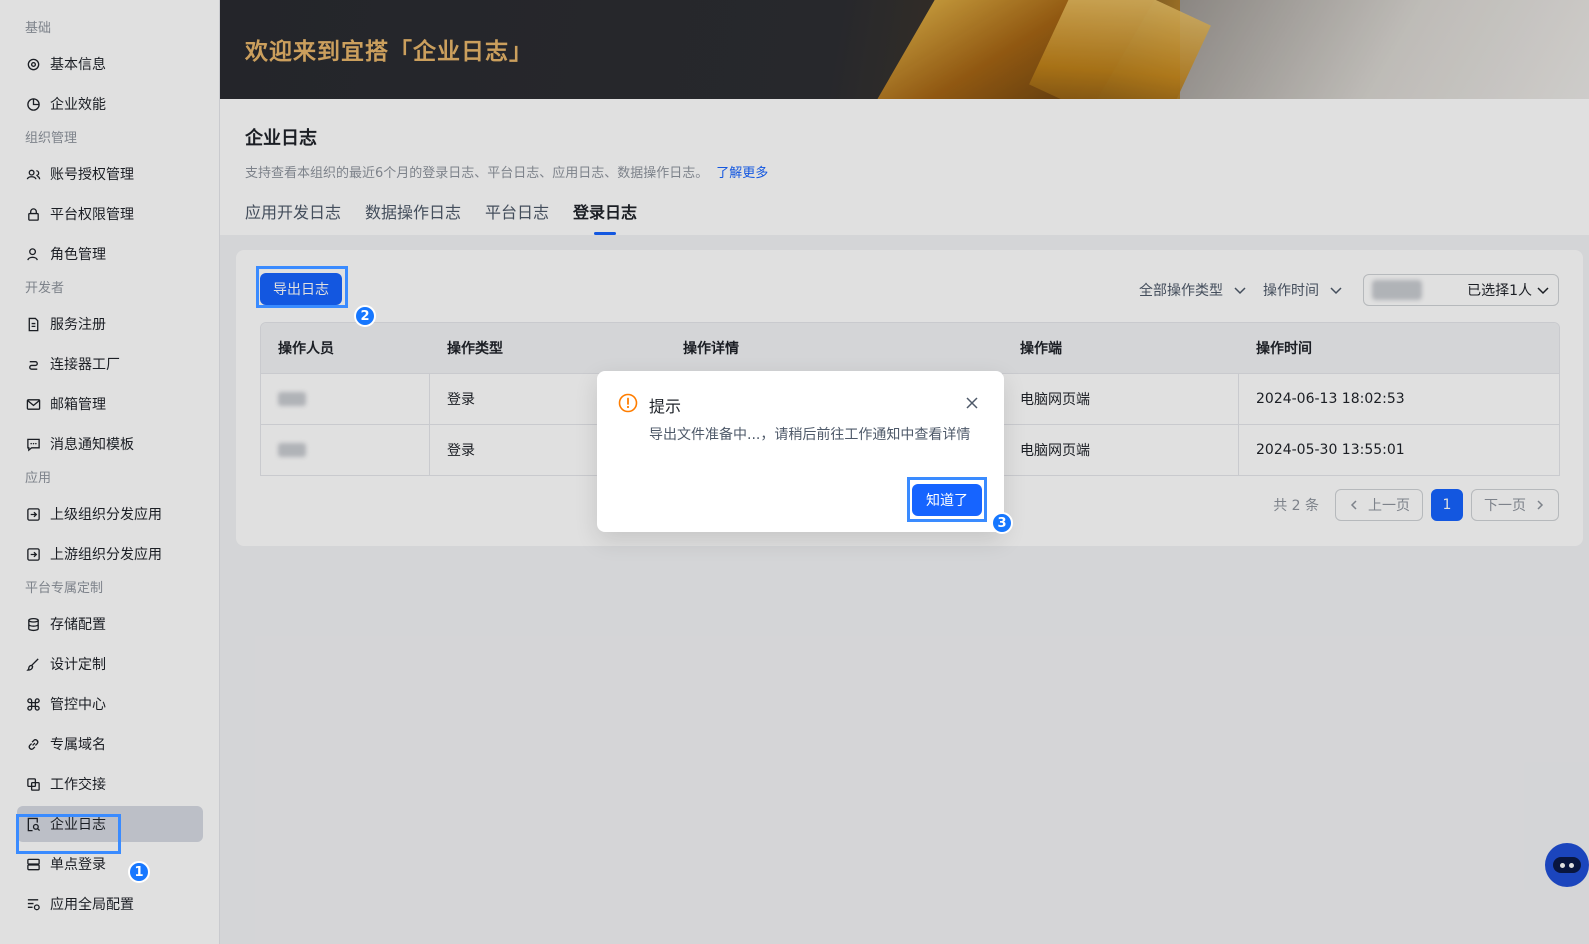 Image resolution: width=1589 pixels, height=944 pixels. What do you see at coordinates (139, 872) in the screenshot?
I see `step-badge: 1` at bounding box center [139, 872].